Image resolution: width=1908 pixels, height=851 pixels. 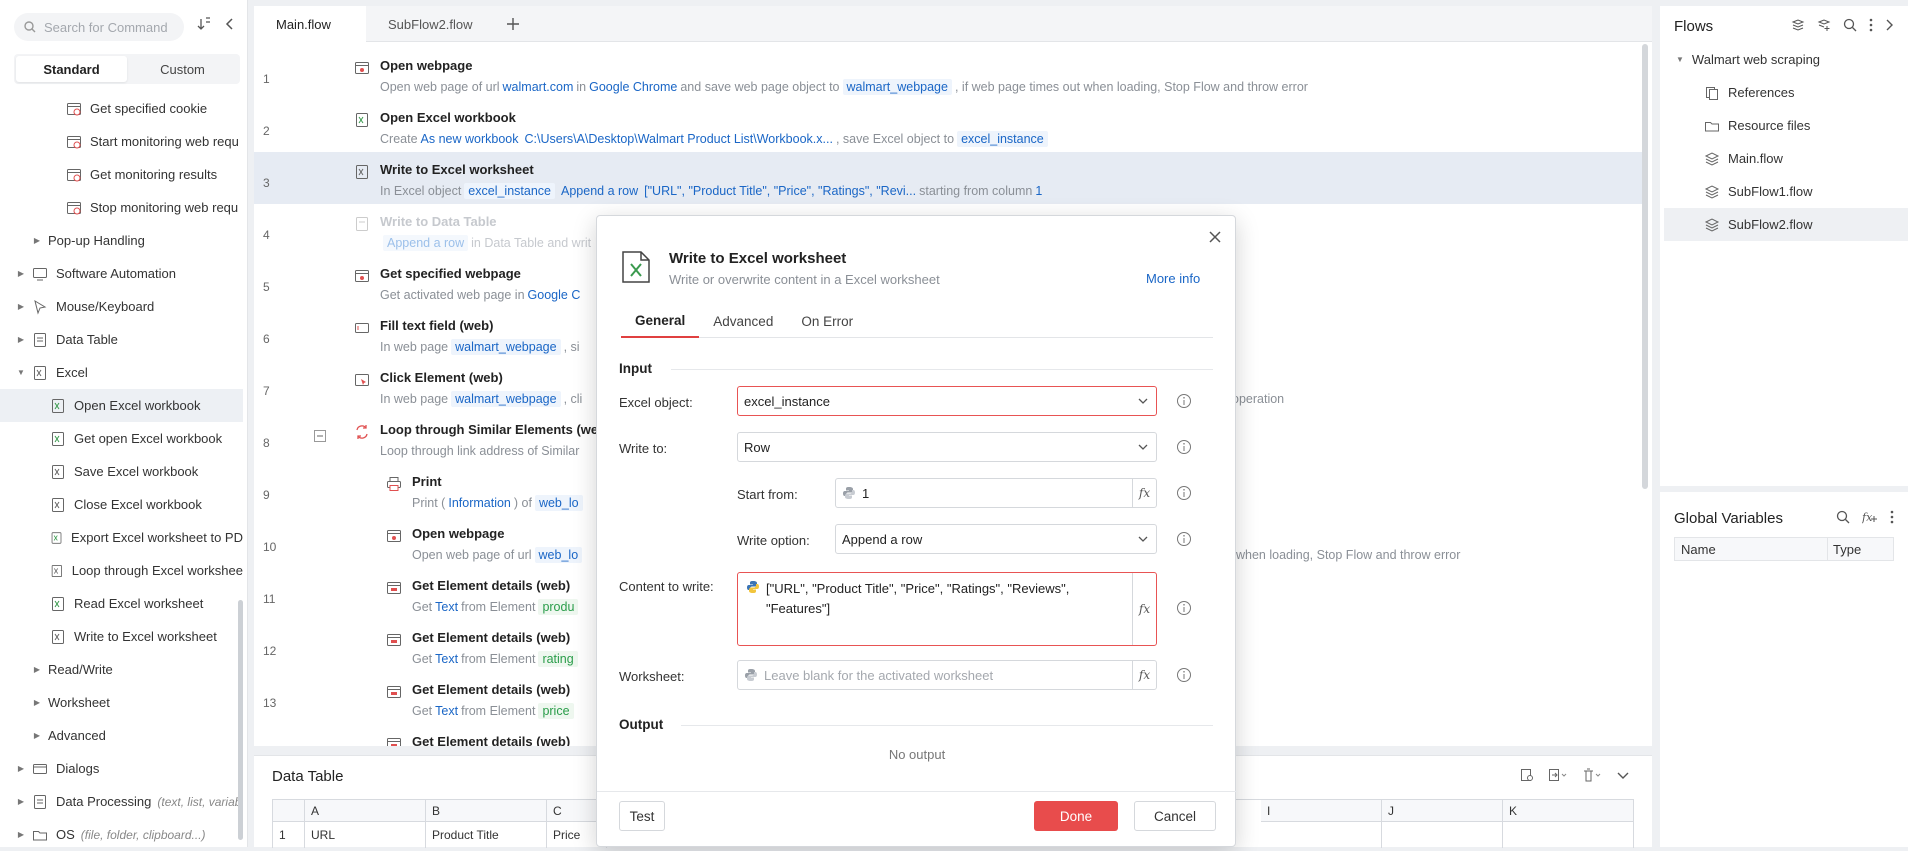 What do you see at coordinates (486, 835) in the screenshot?
I see `table-cell: Product Title` at bounding box center [486, 835].